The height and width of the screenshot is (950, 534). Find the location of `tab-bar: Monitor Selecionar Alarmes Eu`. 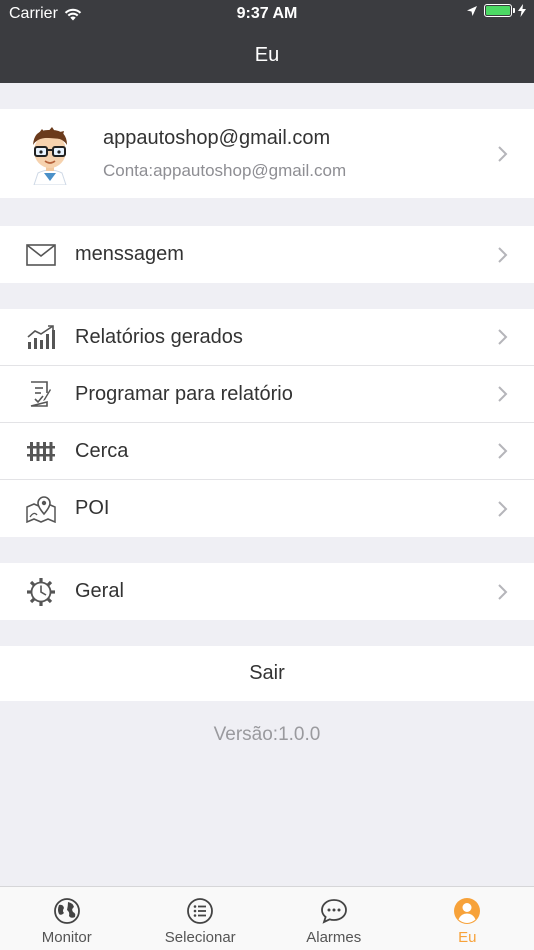

tab-bar: Monitor Selecionar Alarmes Eu is located at coordinates (267, 918).